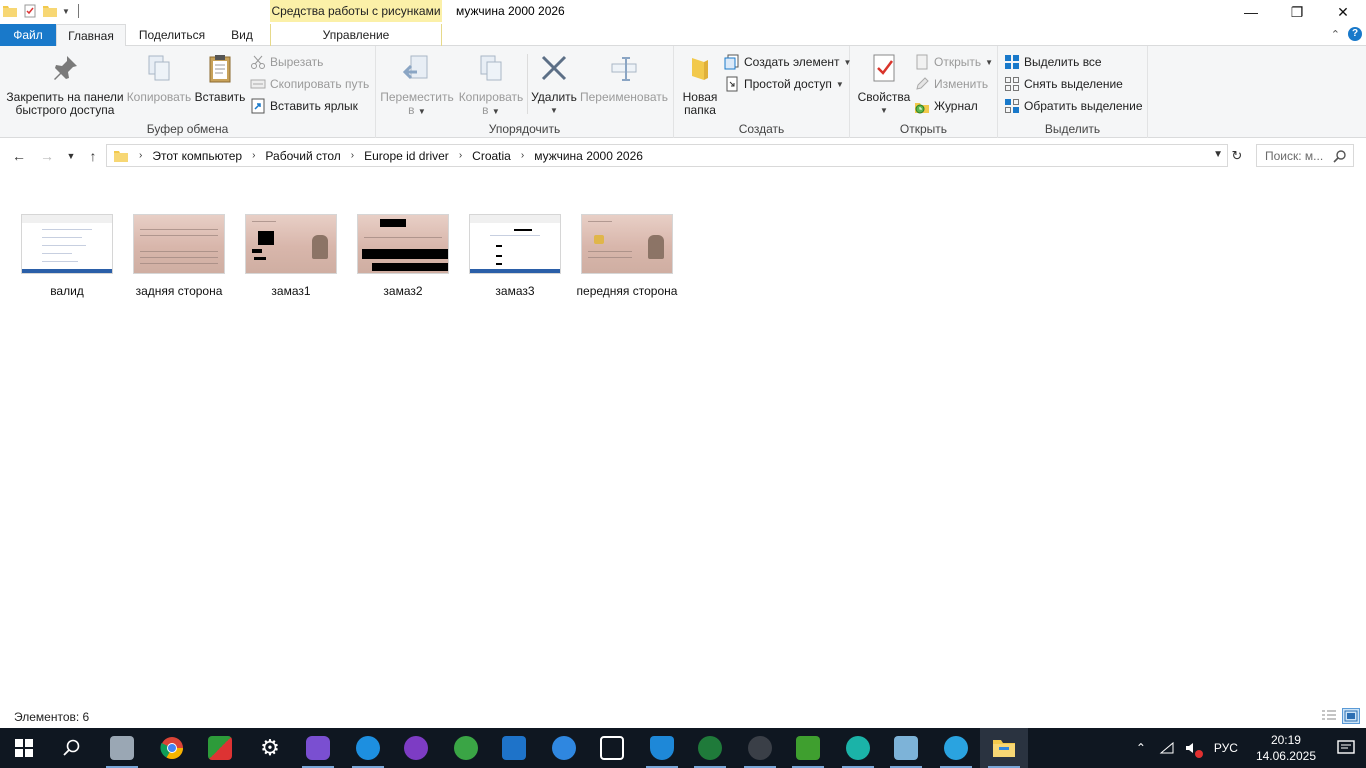 The height and width of the screenshot is (768, 1366). Describe the element at coordinates (67, 256) in the screenshot. I see `file-item: валид` at that location.